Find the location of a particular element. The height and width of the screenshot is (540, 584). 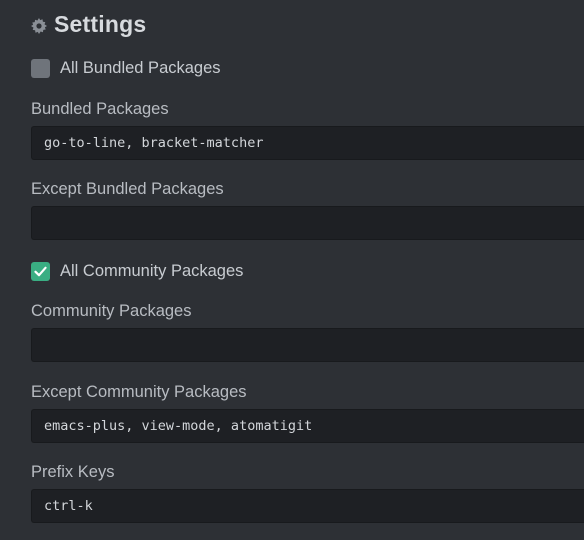

all-bundled-packages-label: All Bundled Packages is located at coordinates (140, 67).